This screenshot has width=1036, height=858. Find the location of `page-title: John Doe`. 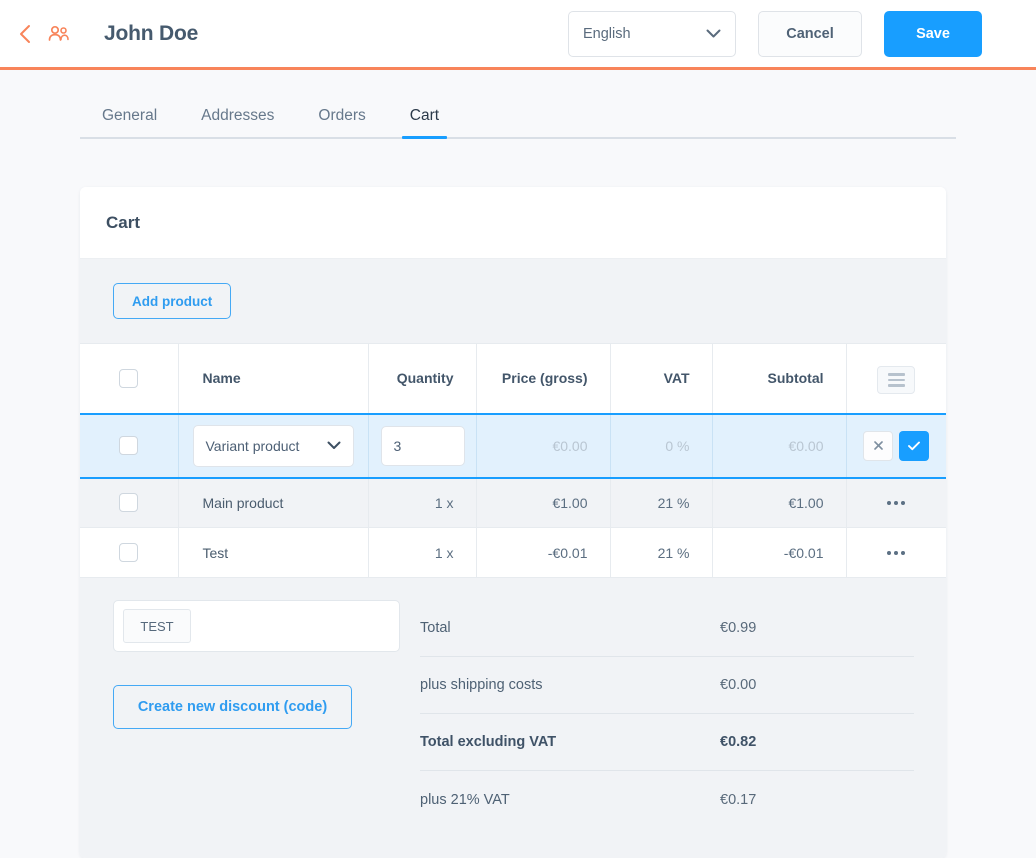

page-title: John Doe is located at coordinates (151, 33).